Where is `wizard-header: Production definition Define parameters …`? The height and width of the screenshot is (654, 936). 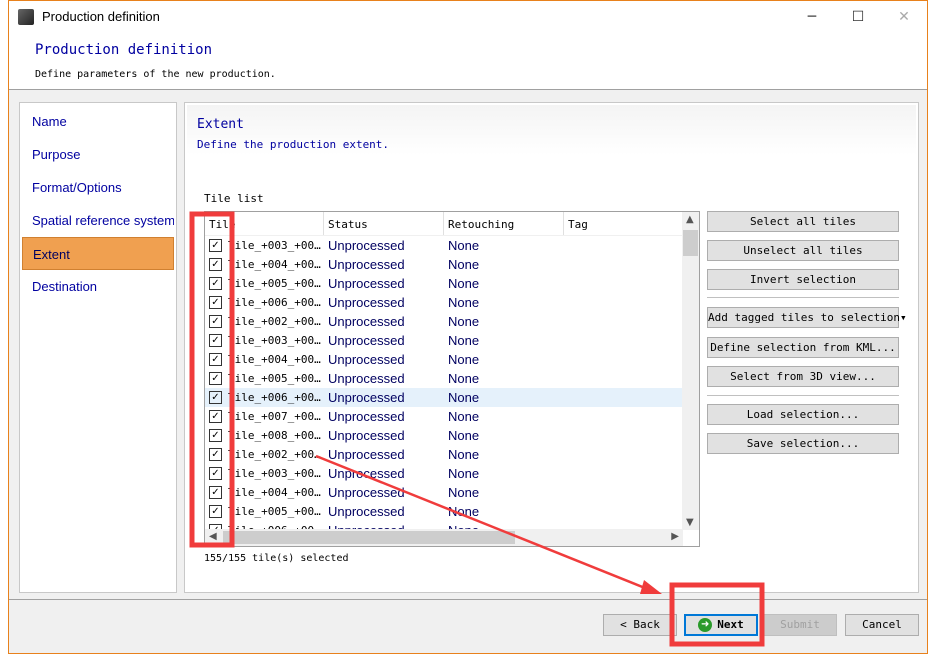 wizard-header: Production definition Define parameters … is located at coordinates (468, 61).